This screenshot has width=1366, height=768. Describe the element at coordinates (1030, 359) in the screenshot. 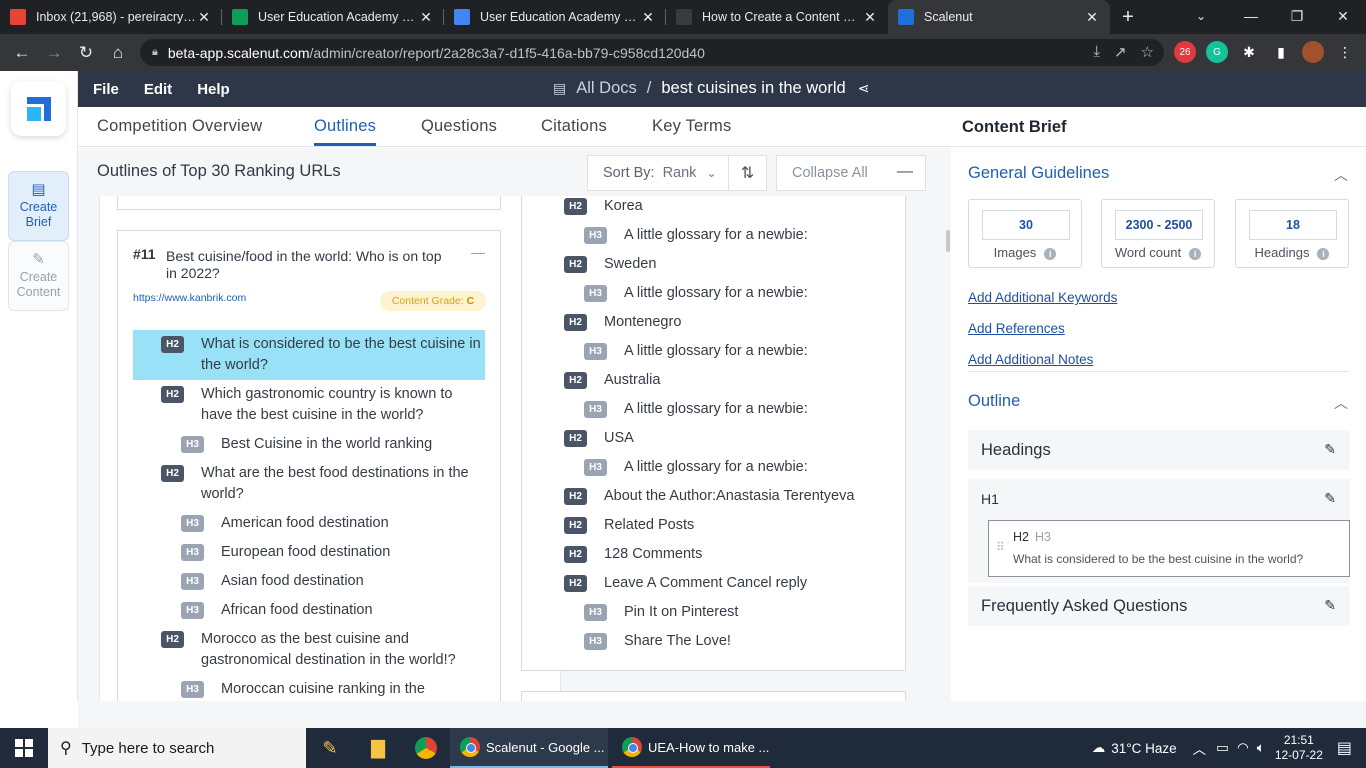

I see `add-notes-link: Add Additional Notes` at that location.